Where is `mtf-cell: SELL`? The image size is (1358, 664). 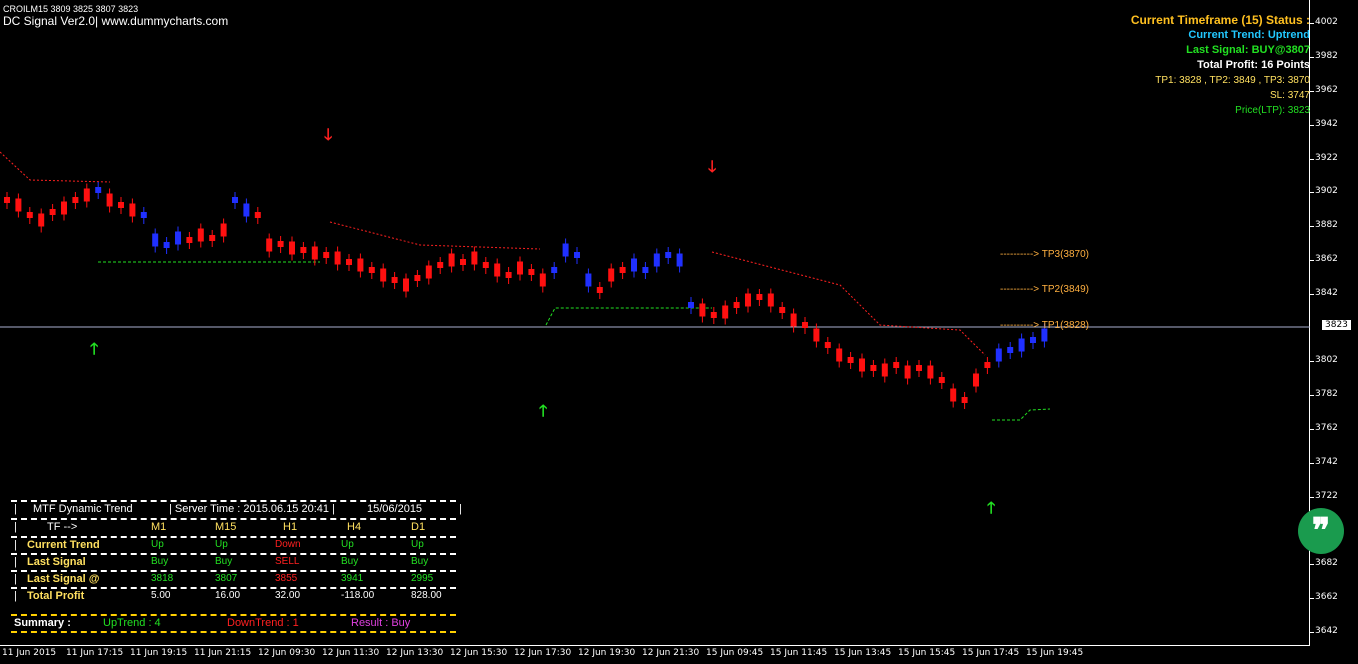 mtf-cell: SELL is located at coordinates (287, 561).